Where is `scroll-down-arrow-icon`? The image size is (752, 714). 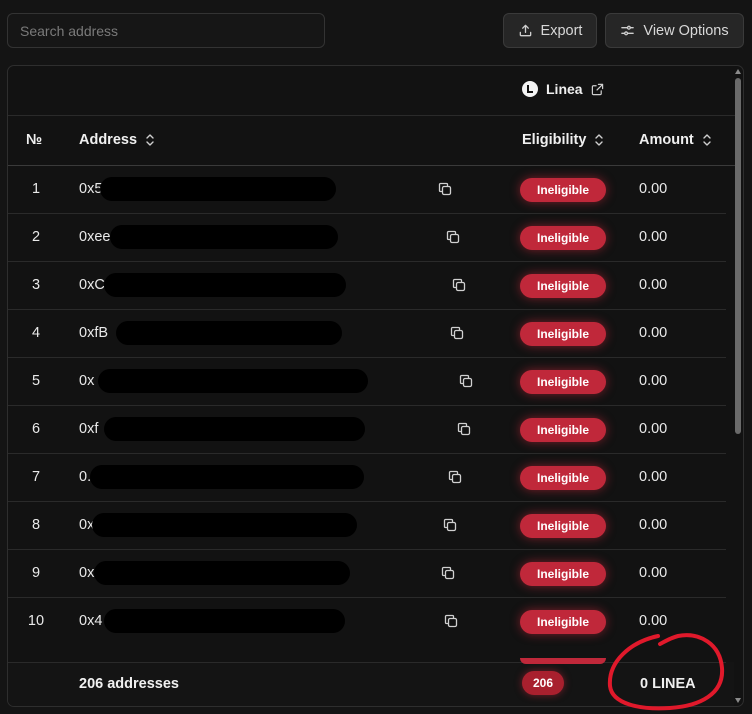 scroll-down-arrow-icon is located at coordinates (738, 700).